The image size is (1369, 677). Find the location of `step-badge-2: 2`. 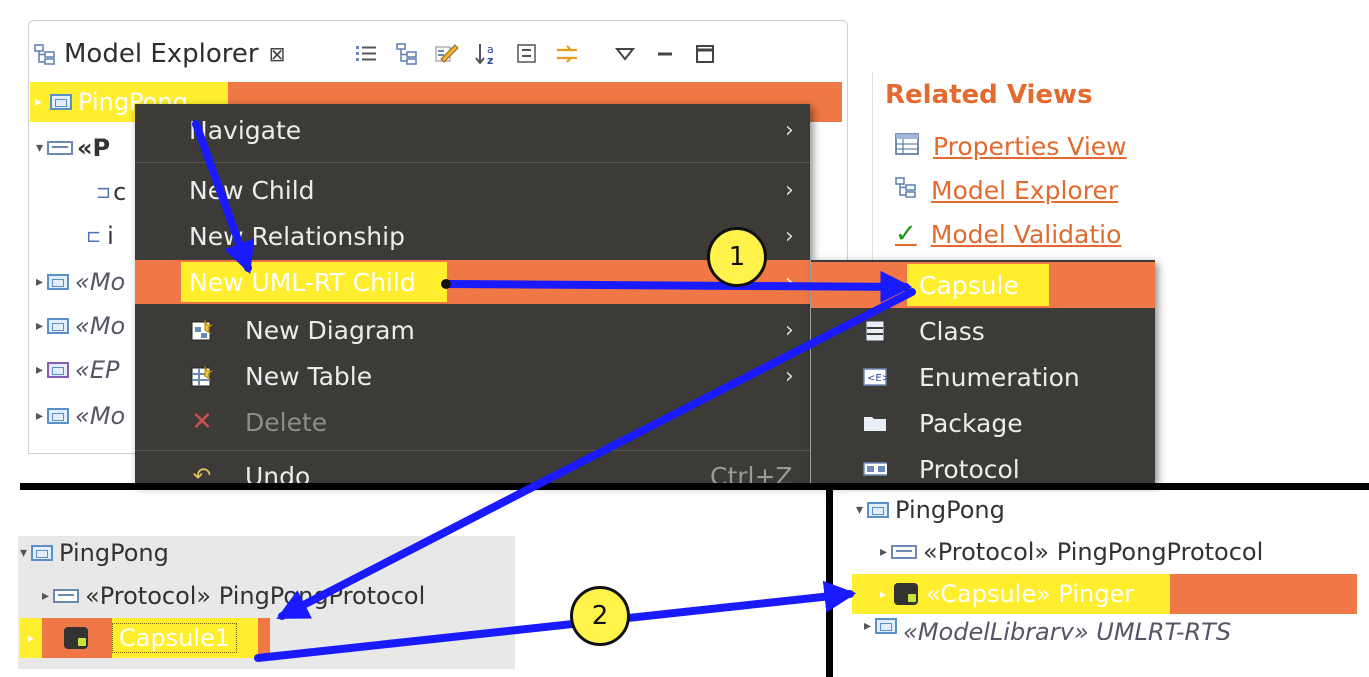

step-badge-2: 2 is located at coordinates (600, 616).